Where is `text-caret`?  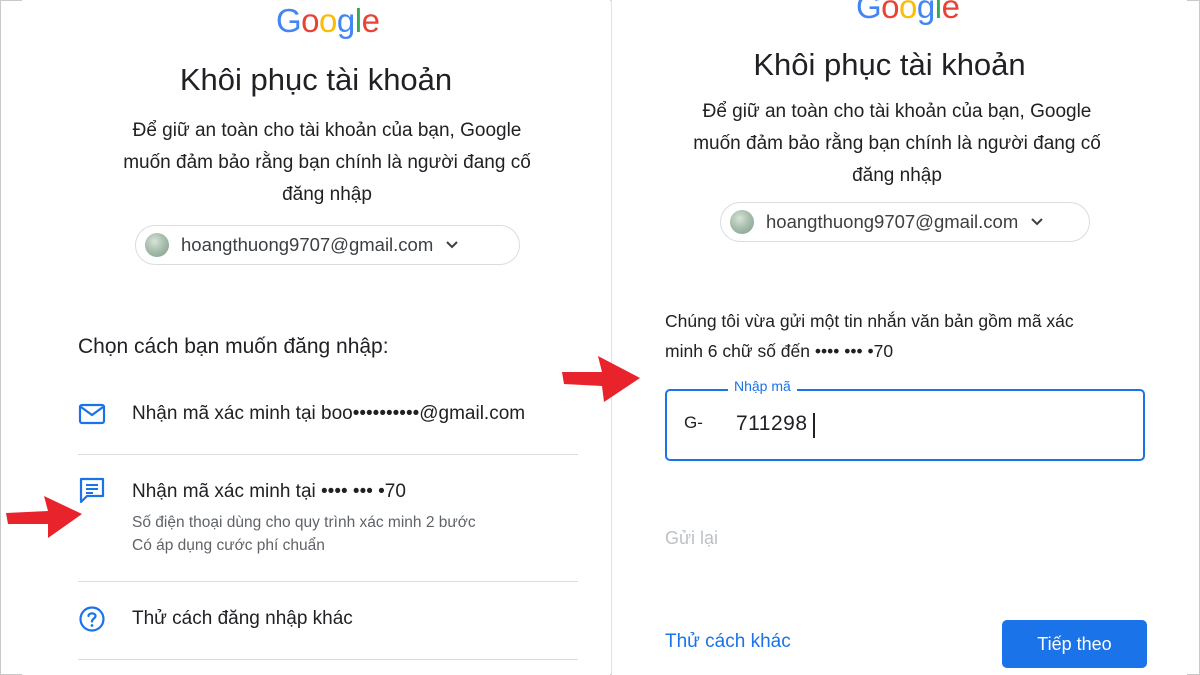
text-caret is located at coordinates (814, 425).